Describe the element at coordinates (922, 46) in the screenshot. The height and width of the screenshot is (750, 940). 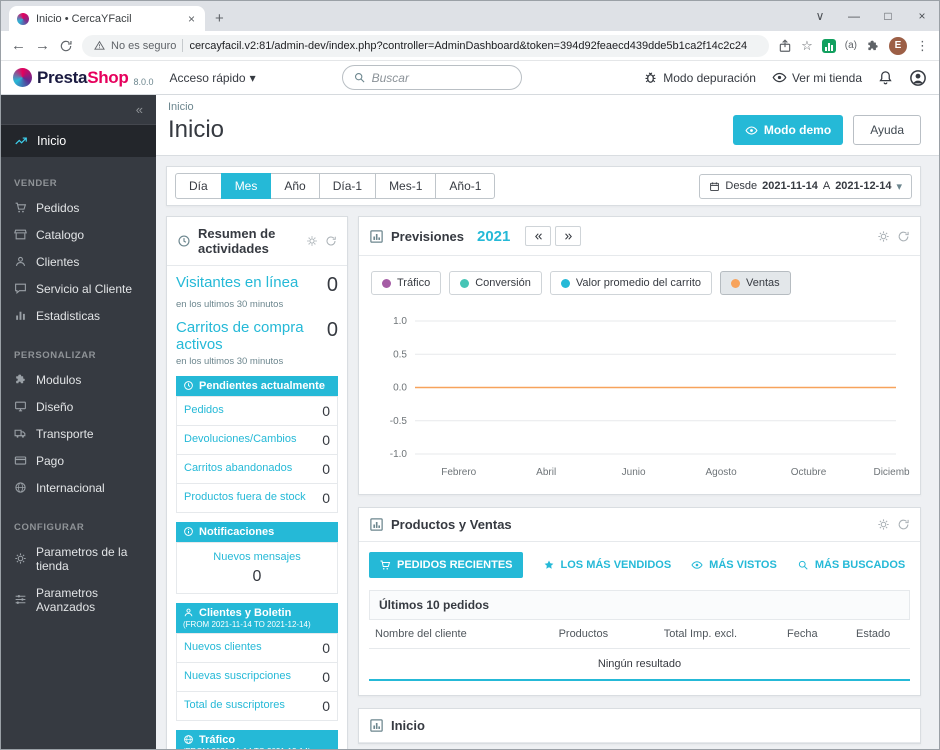
I see `browser-menu-icon: ⋮` at that location.